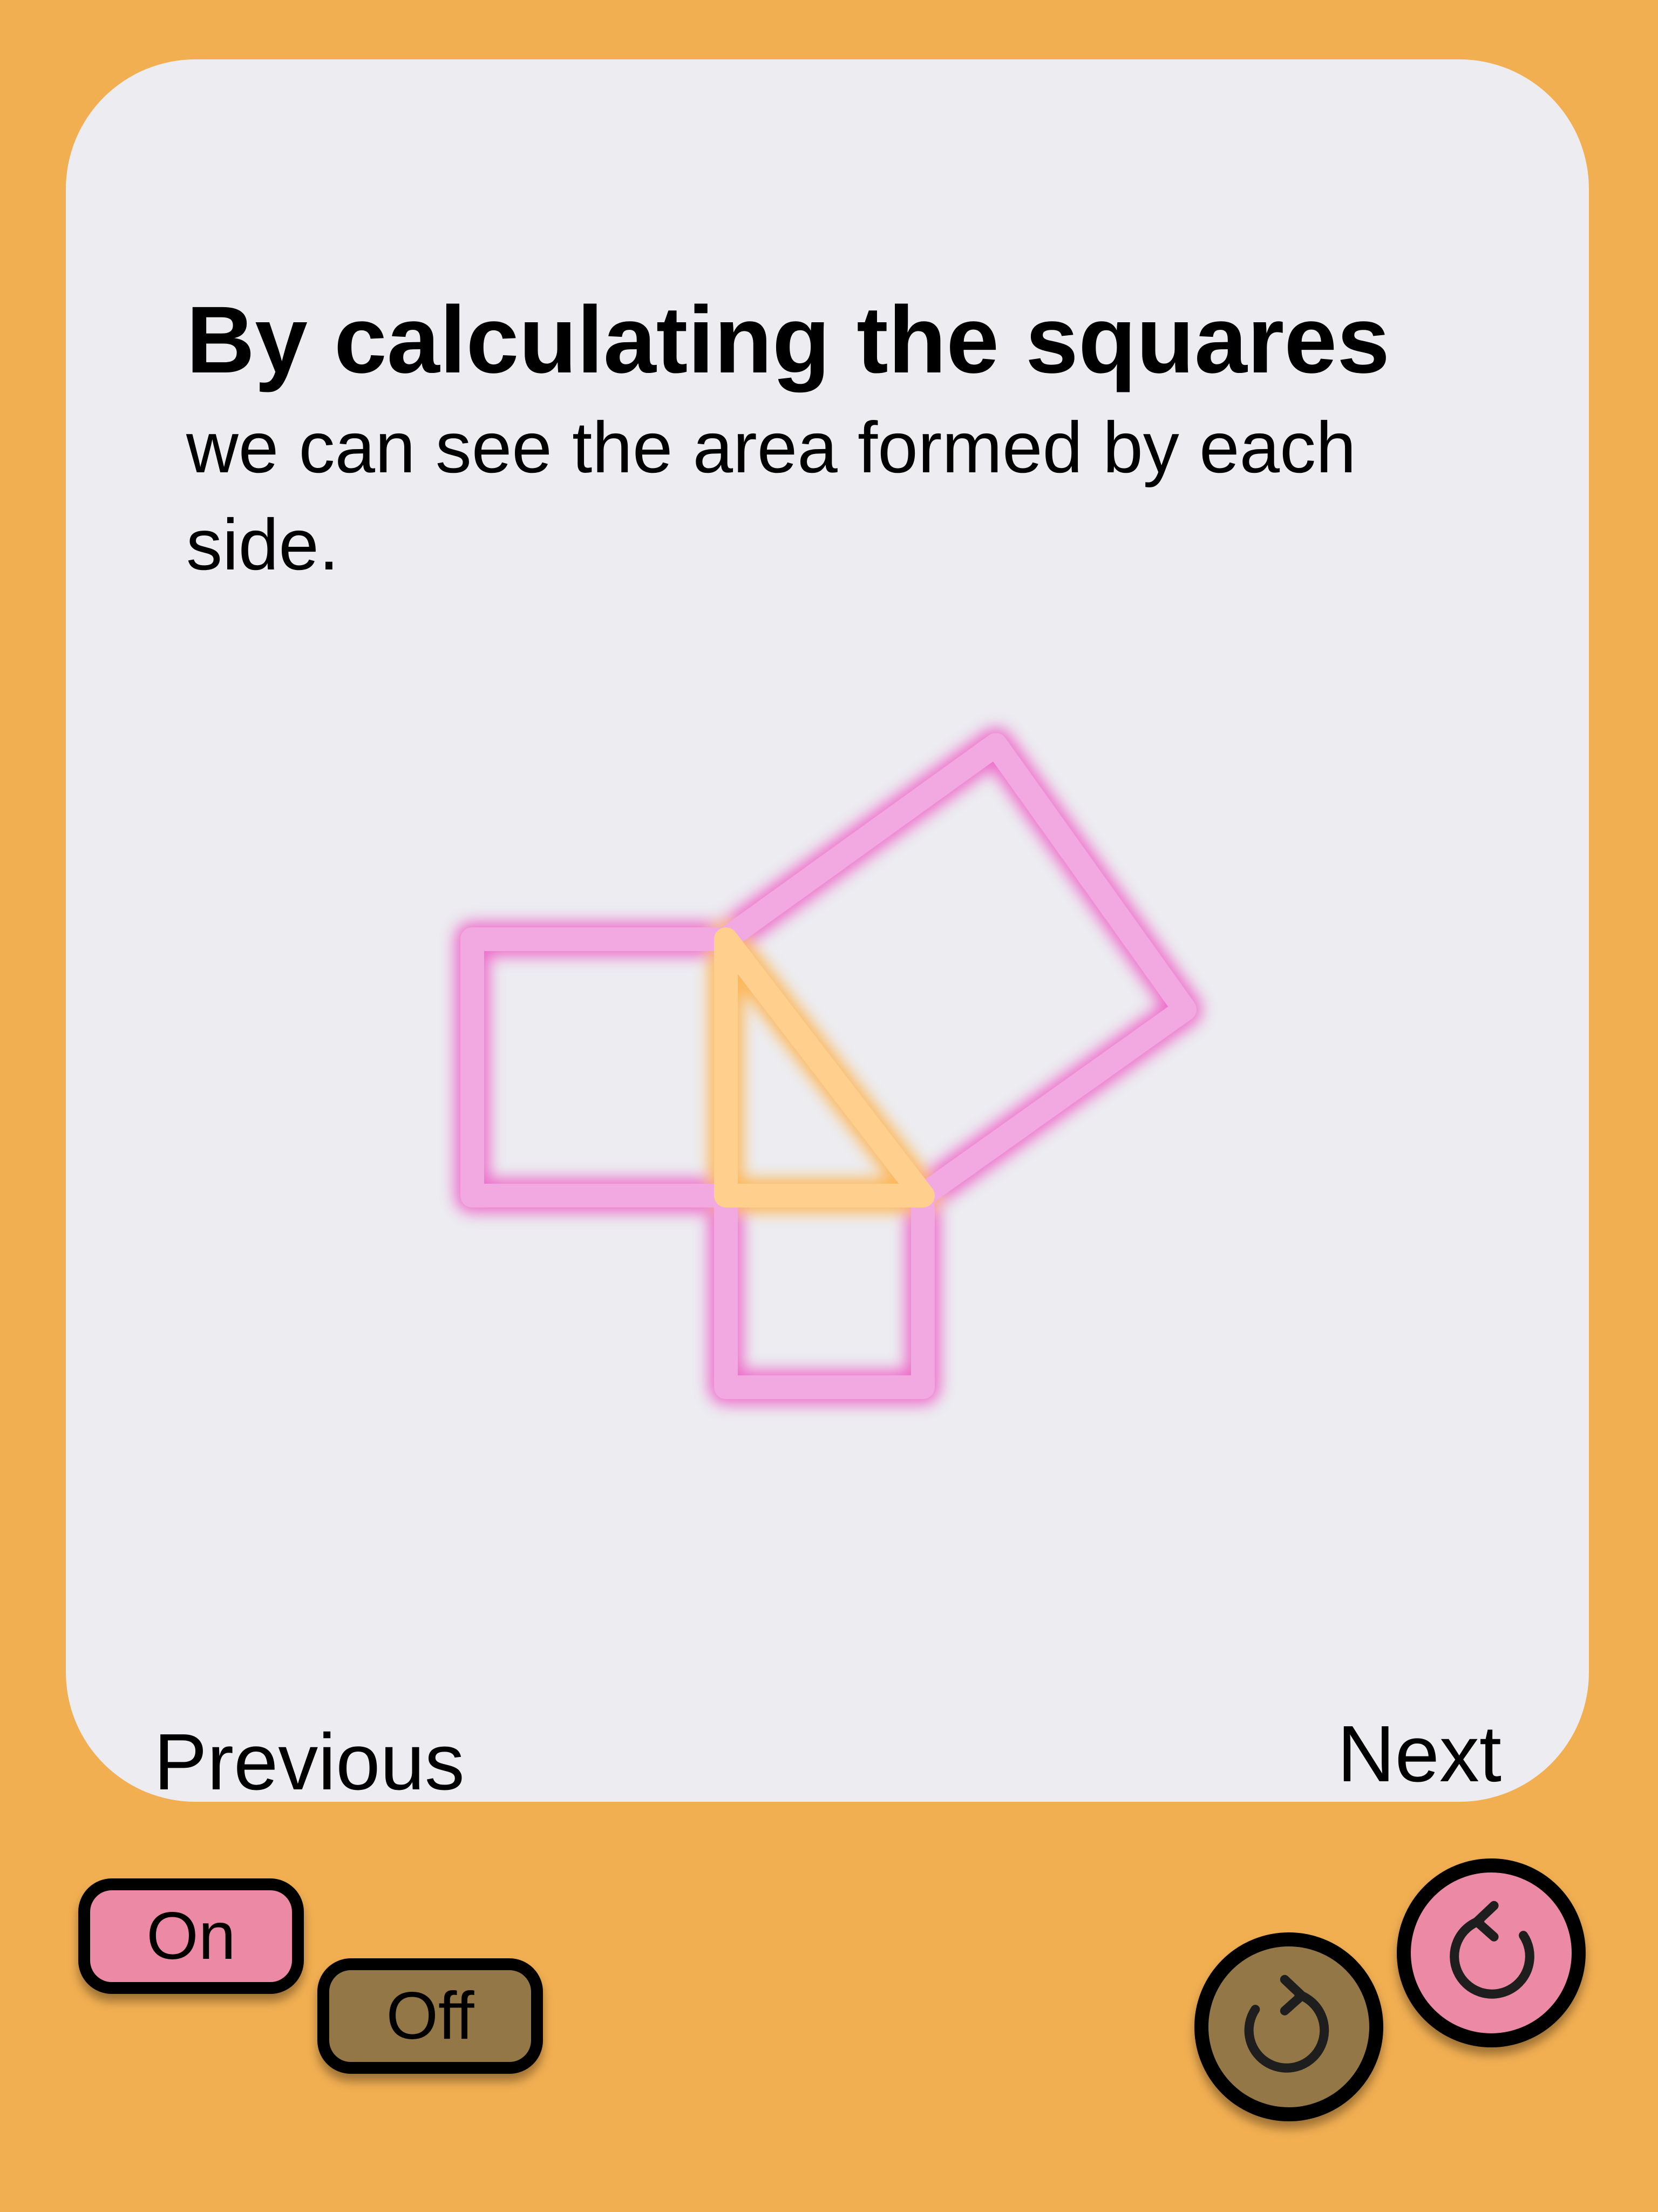 The height and width of the screenshot is (2212, 1658). Describe the element at coordinates (191, 1936) in the screenshot. I see `on-toggle-button: On` at that location.